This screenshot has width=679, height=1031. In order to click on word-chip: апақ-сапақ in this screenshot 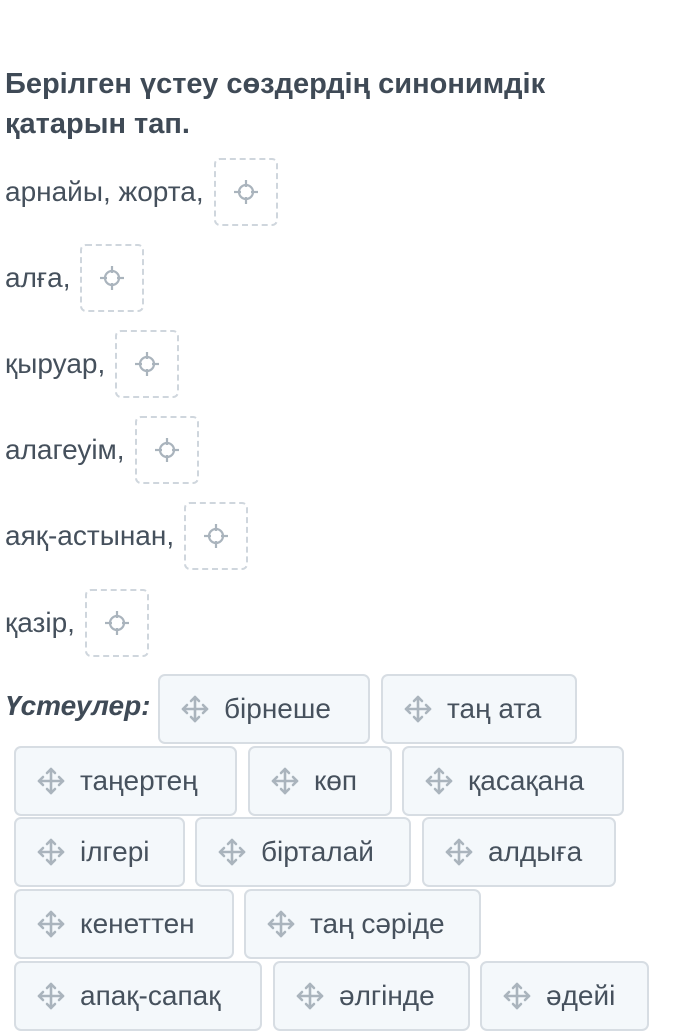, I will do `click(138, 996)`.